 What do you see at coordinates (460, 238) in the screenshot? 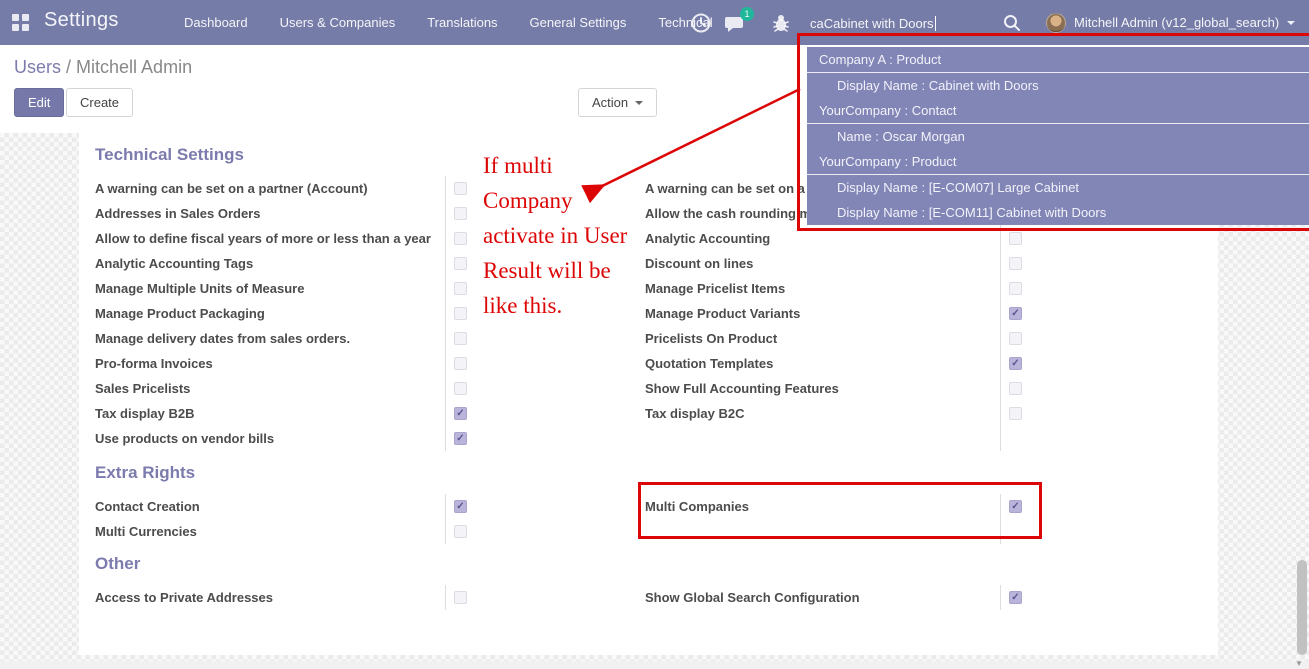
I see `checkbox-allow-to-define-fiscal-years-of-more-or-less-than-a-year` at bounding box center [460, 238].